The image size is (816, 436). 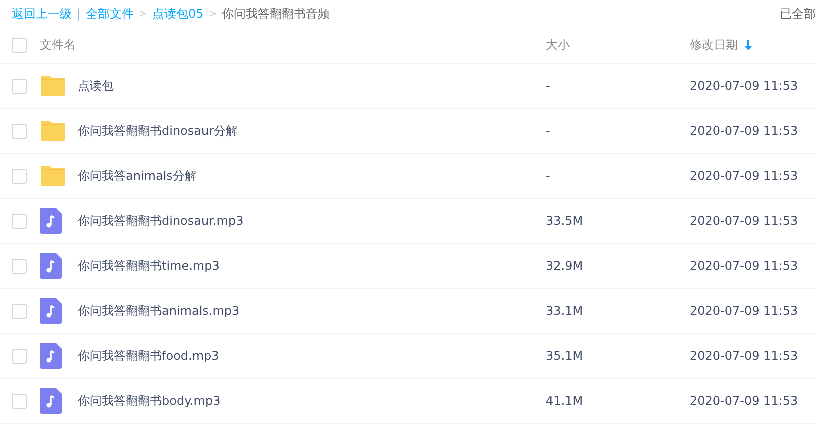 What do you see at coordinates (19, 45) in the screenshot?
I see `select-all-checkbox` at bounding box center [19, 45].